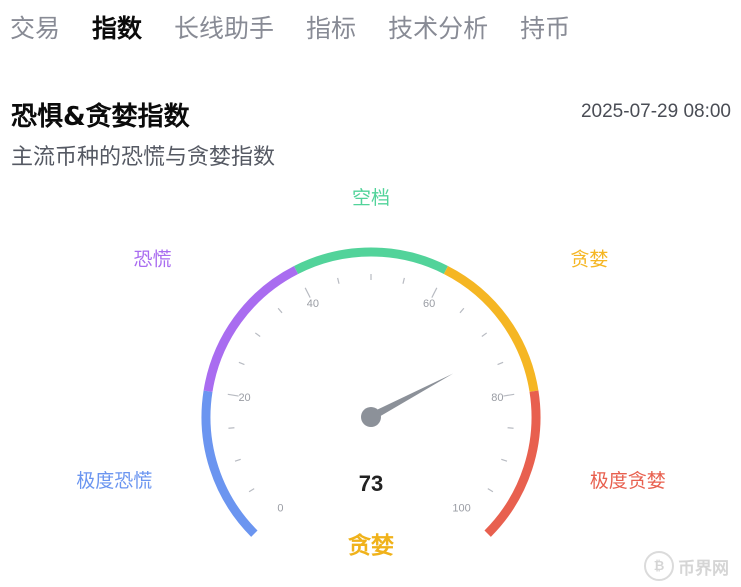 This screenshot has height=587, width=741. Describe the element at coordinates (371, 483) in the screenshot. I see `gauge-value: 73` at that location.